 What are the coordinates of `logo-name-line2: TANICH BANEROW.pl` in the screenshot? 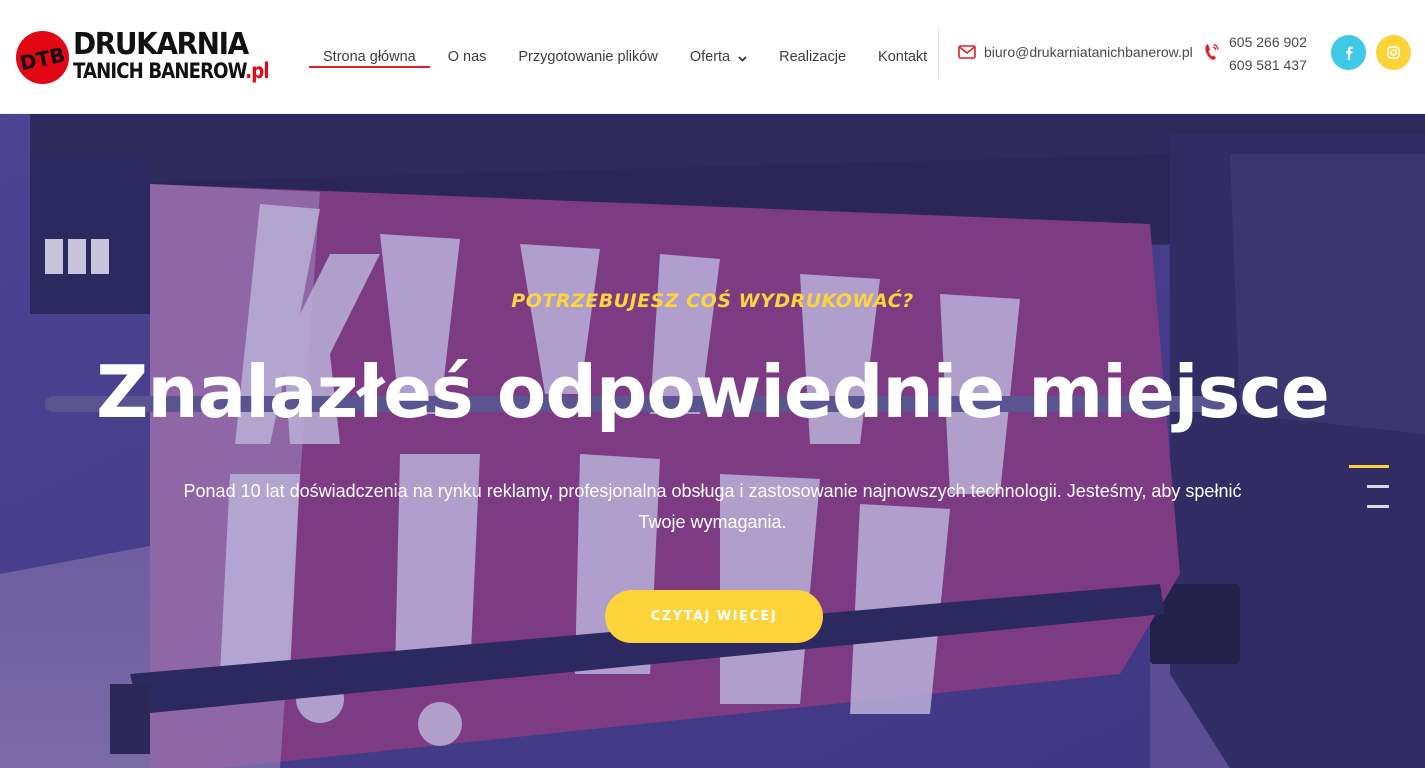 It's located at (171, 71).